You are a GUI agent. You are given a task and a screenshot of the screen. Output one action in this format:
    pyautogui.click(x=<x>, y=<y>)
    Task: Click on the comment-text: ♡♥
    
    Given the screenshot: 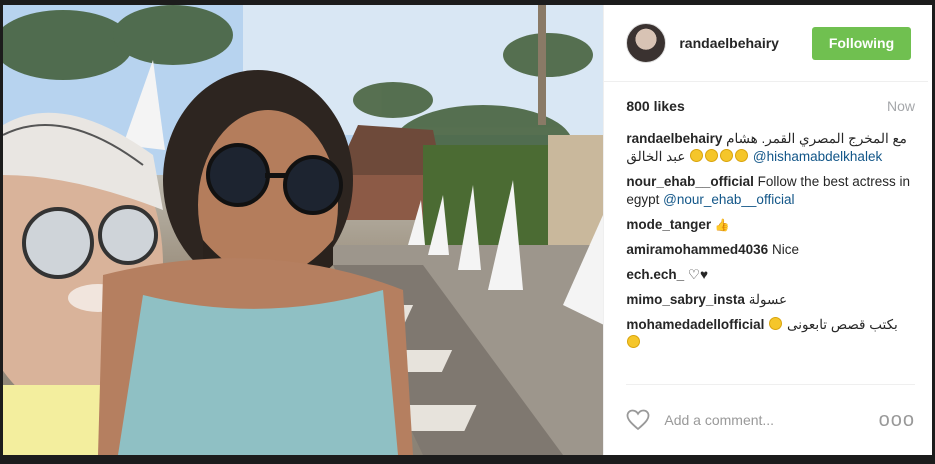 What is the action you would take?
    pyautogui.click(x=698, y=274)
    